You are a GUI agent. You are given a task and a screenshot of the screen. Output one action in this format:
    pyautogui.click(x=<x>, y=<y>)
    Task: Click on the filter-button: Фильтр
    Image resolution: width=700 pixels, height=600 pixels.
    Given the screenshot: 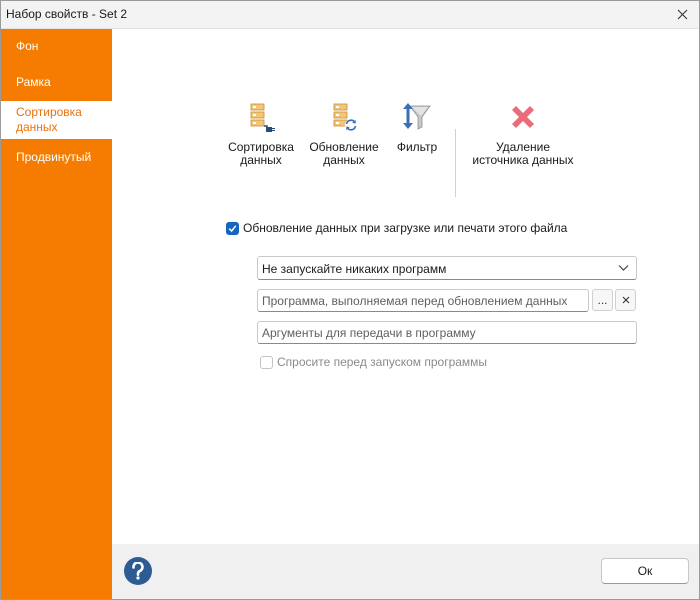 What is the action you would take?
    pyautogui.click(x=417, y=127)
    